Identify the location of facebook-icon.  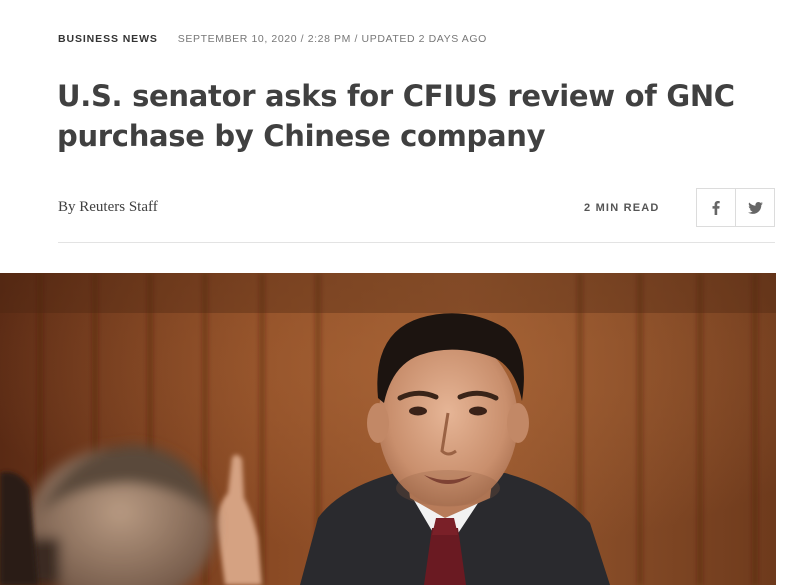
(716, 207).